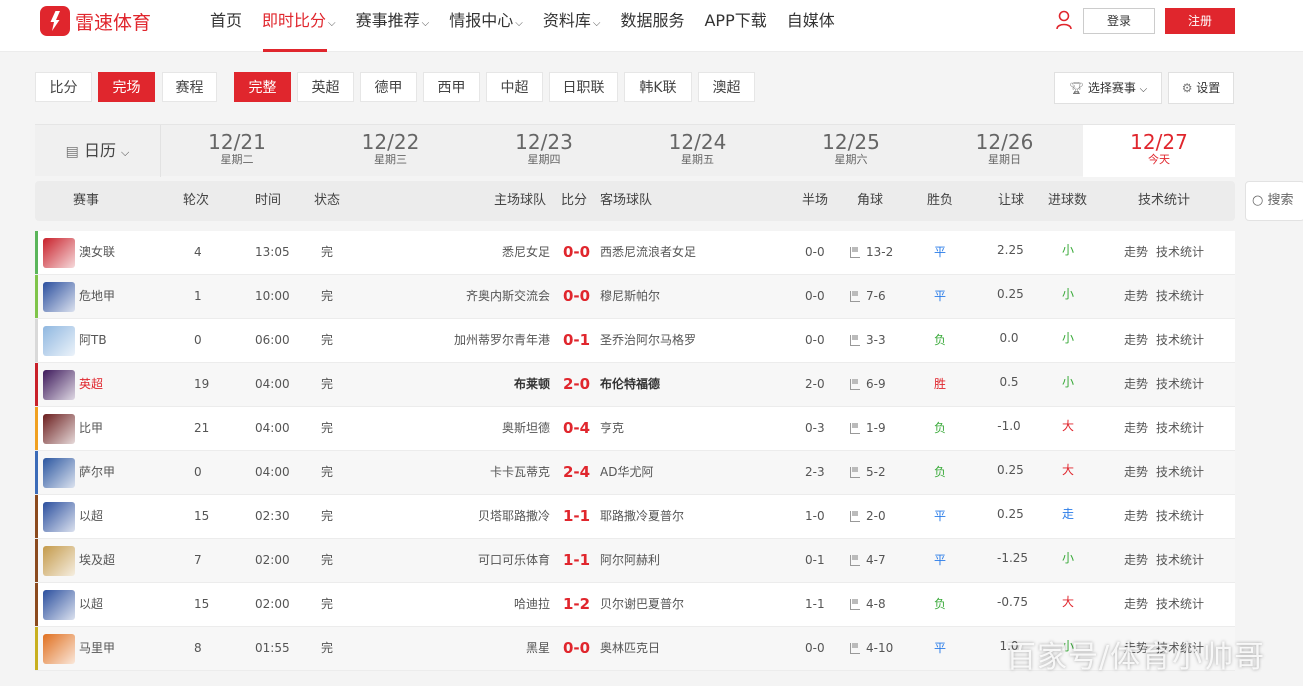  What do you see at coordinates (630, 384) in the screenshot?
I see `away-team: 布伦特福德` at bounding box center [630, 384].